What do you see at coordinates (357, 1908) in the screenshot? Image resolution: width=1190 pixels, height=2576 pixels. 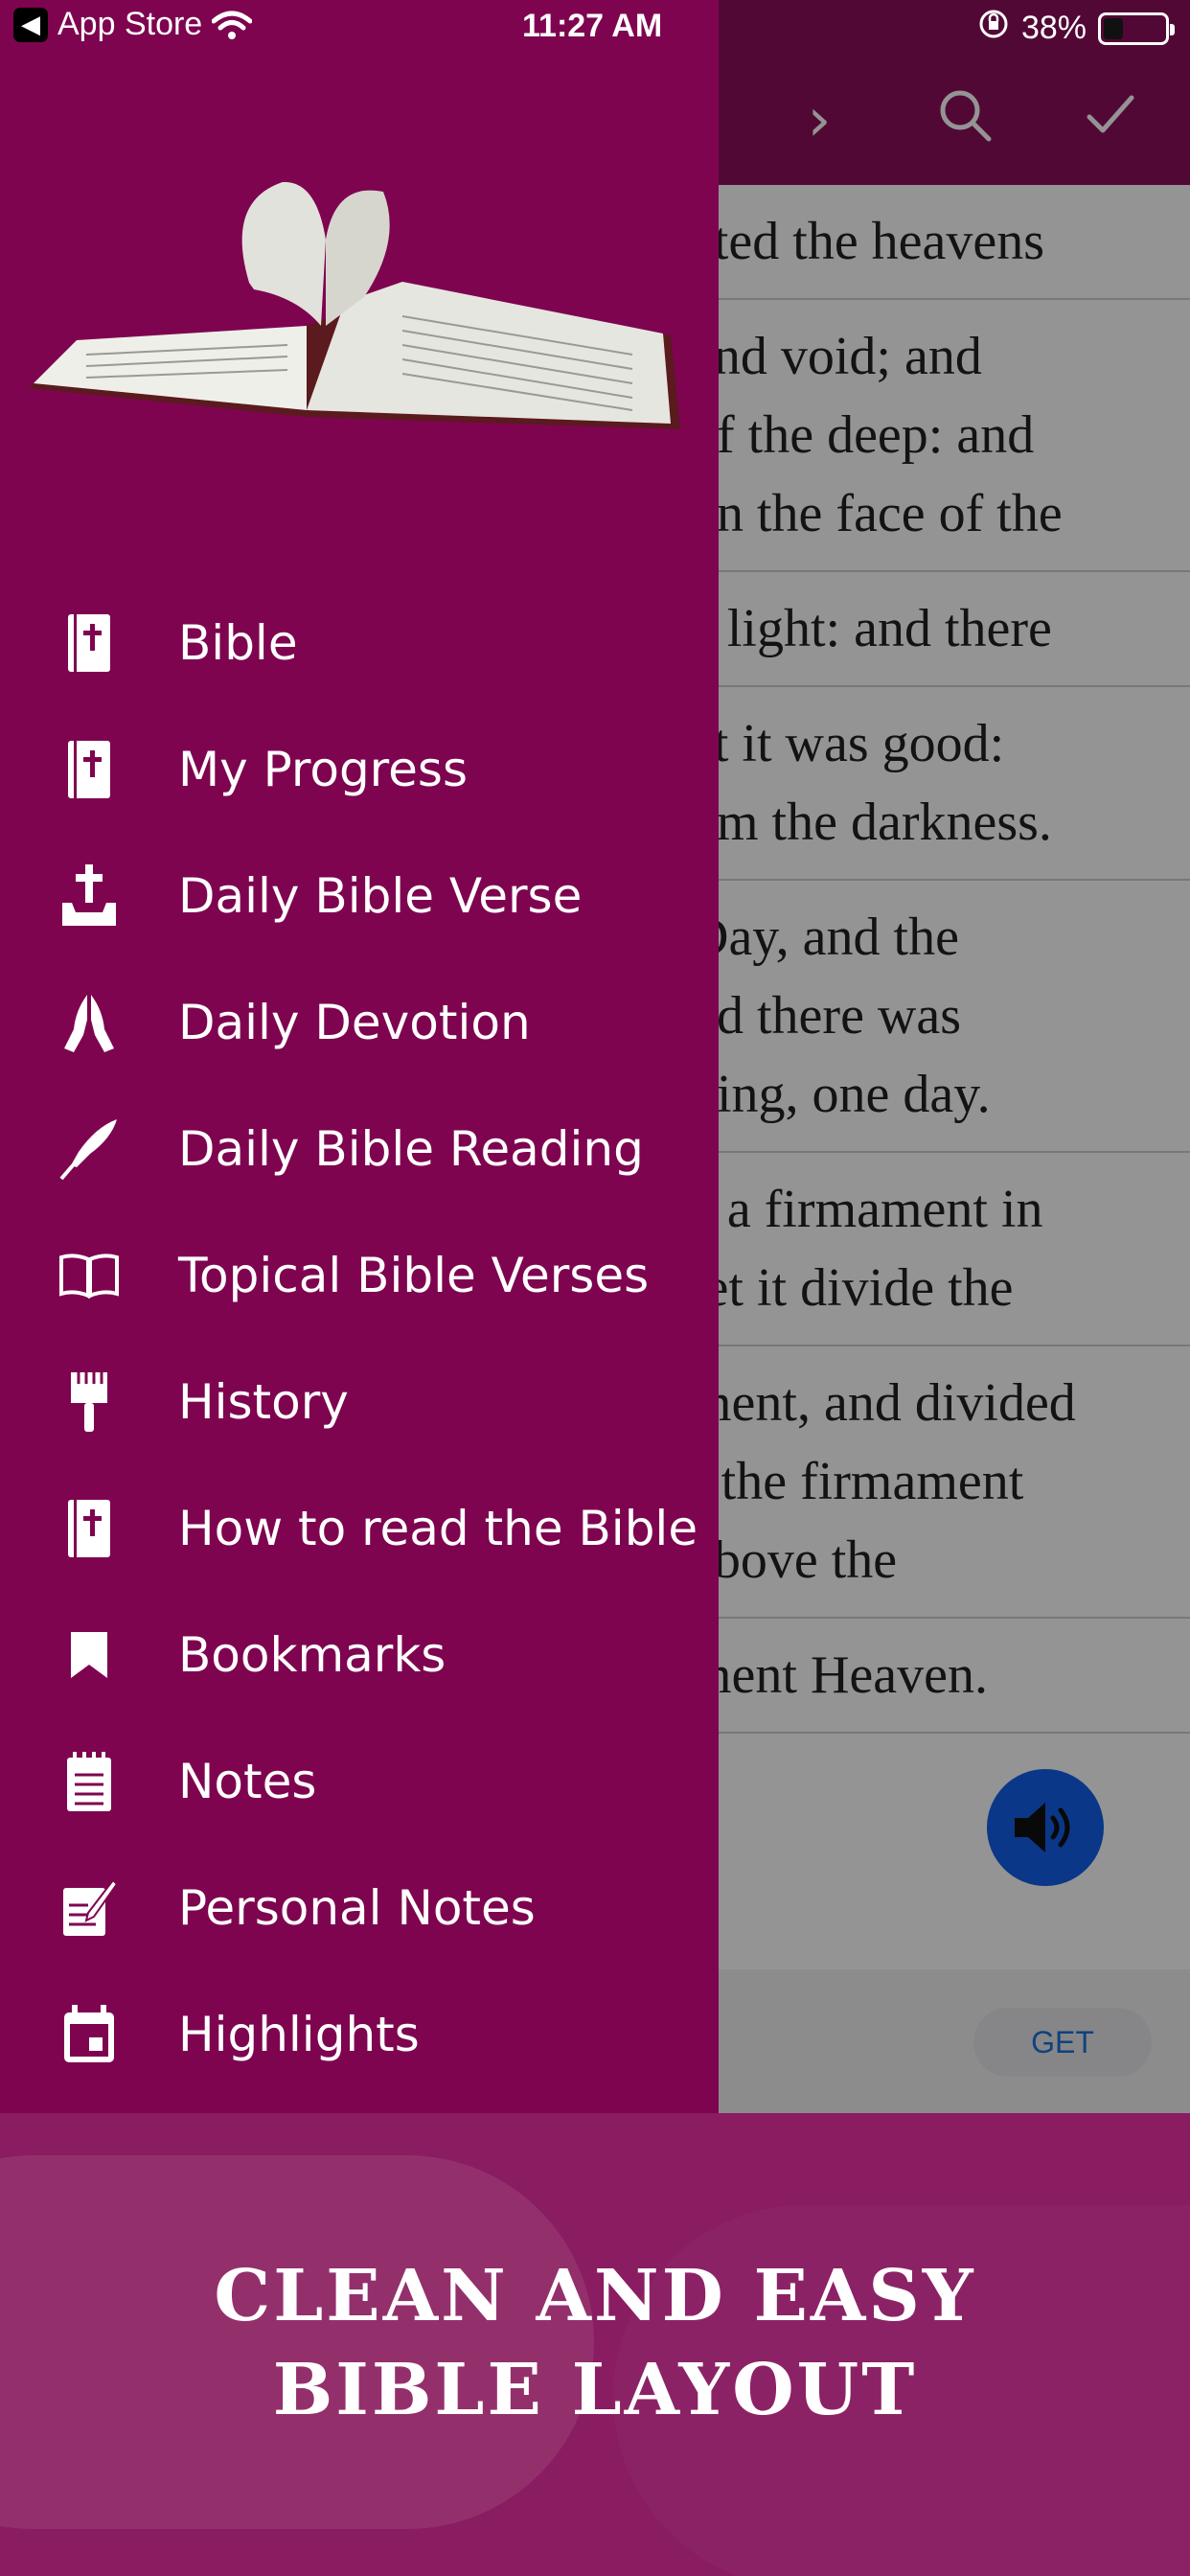 I see `menu-item-label: Personal Notes` at bounding box center [357, 1908].